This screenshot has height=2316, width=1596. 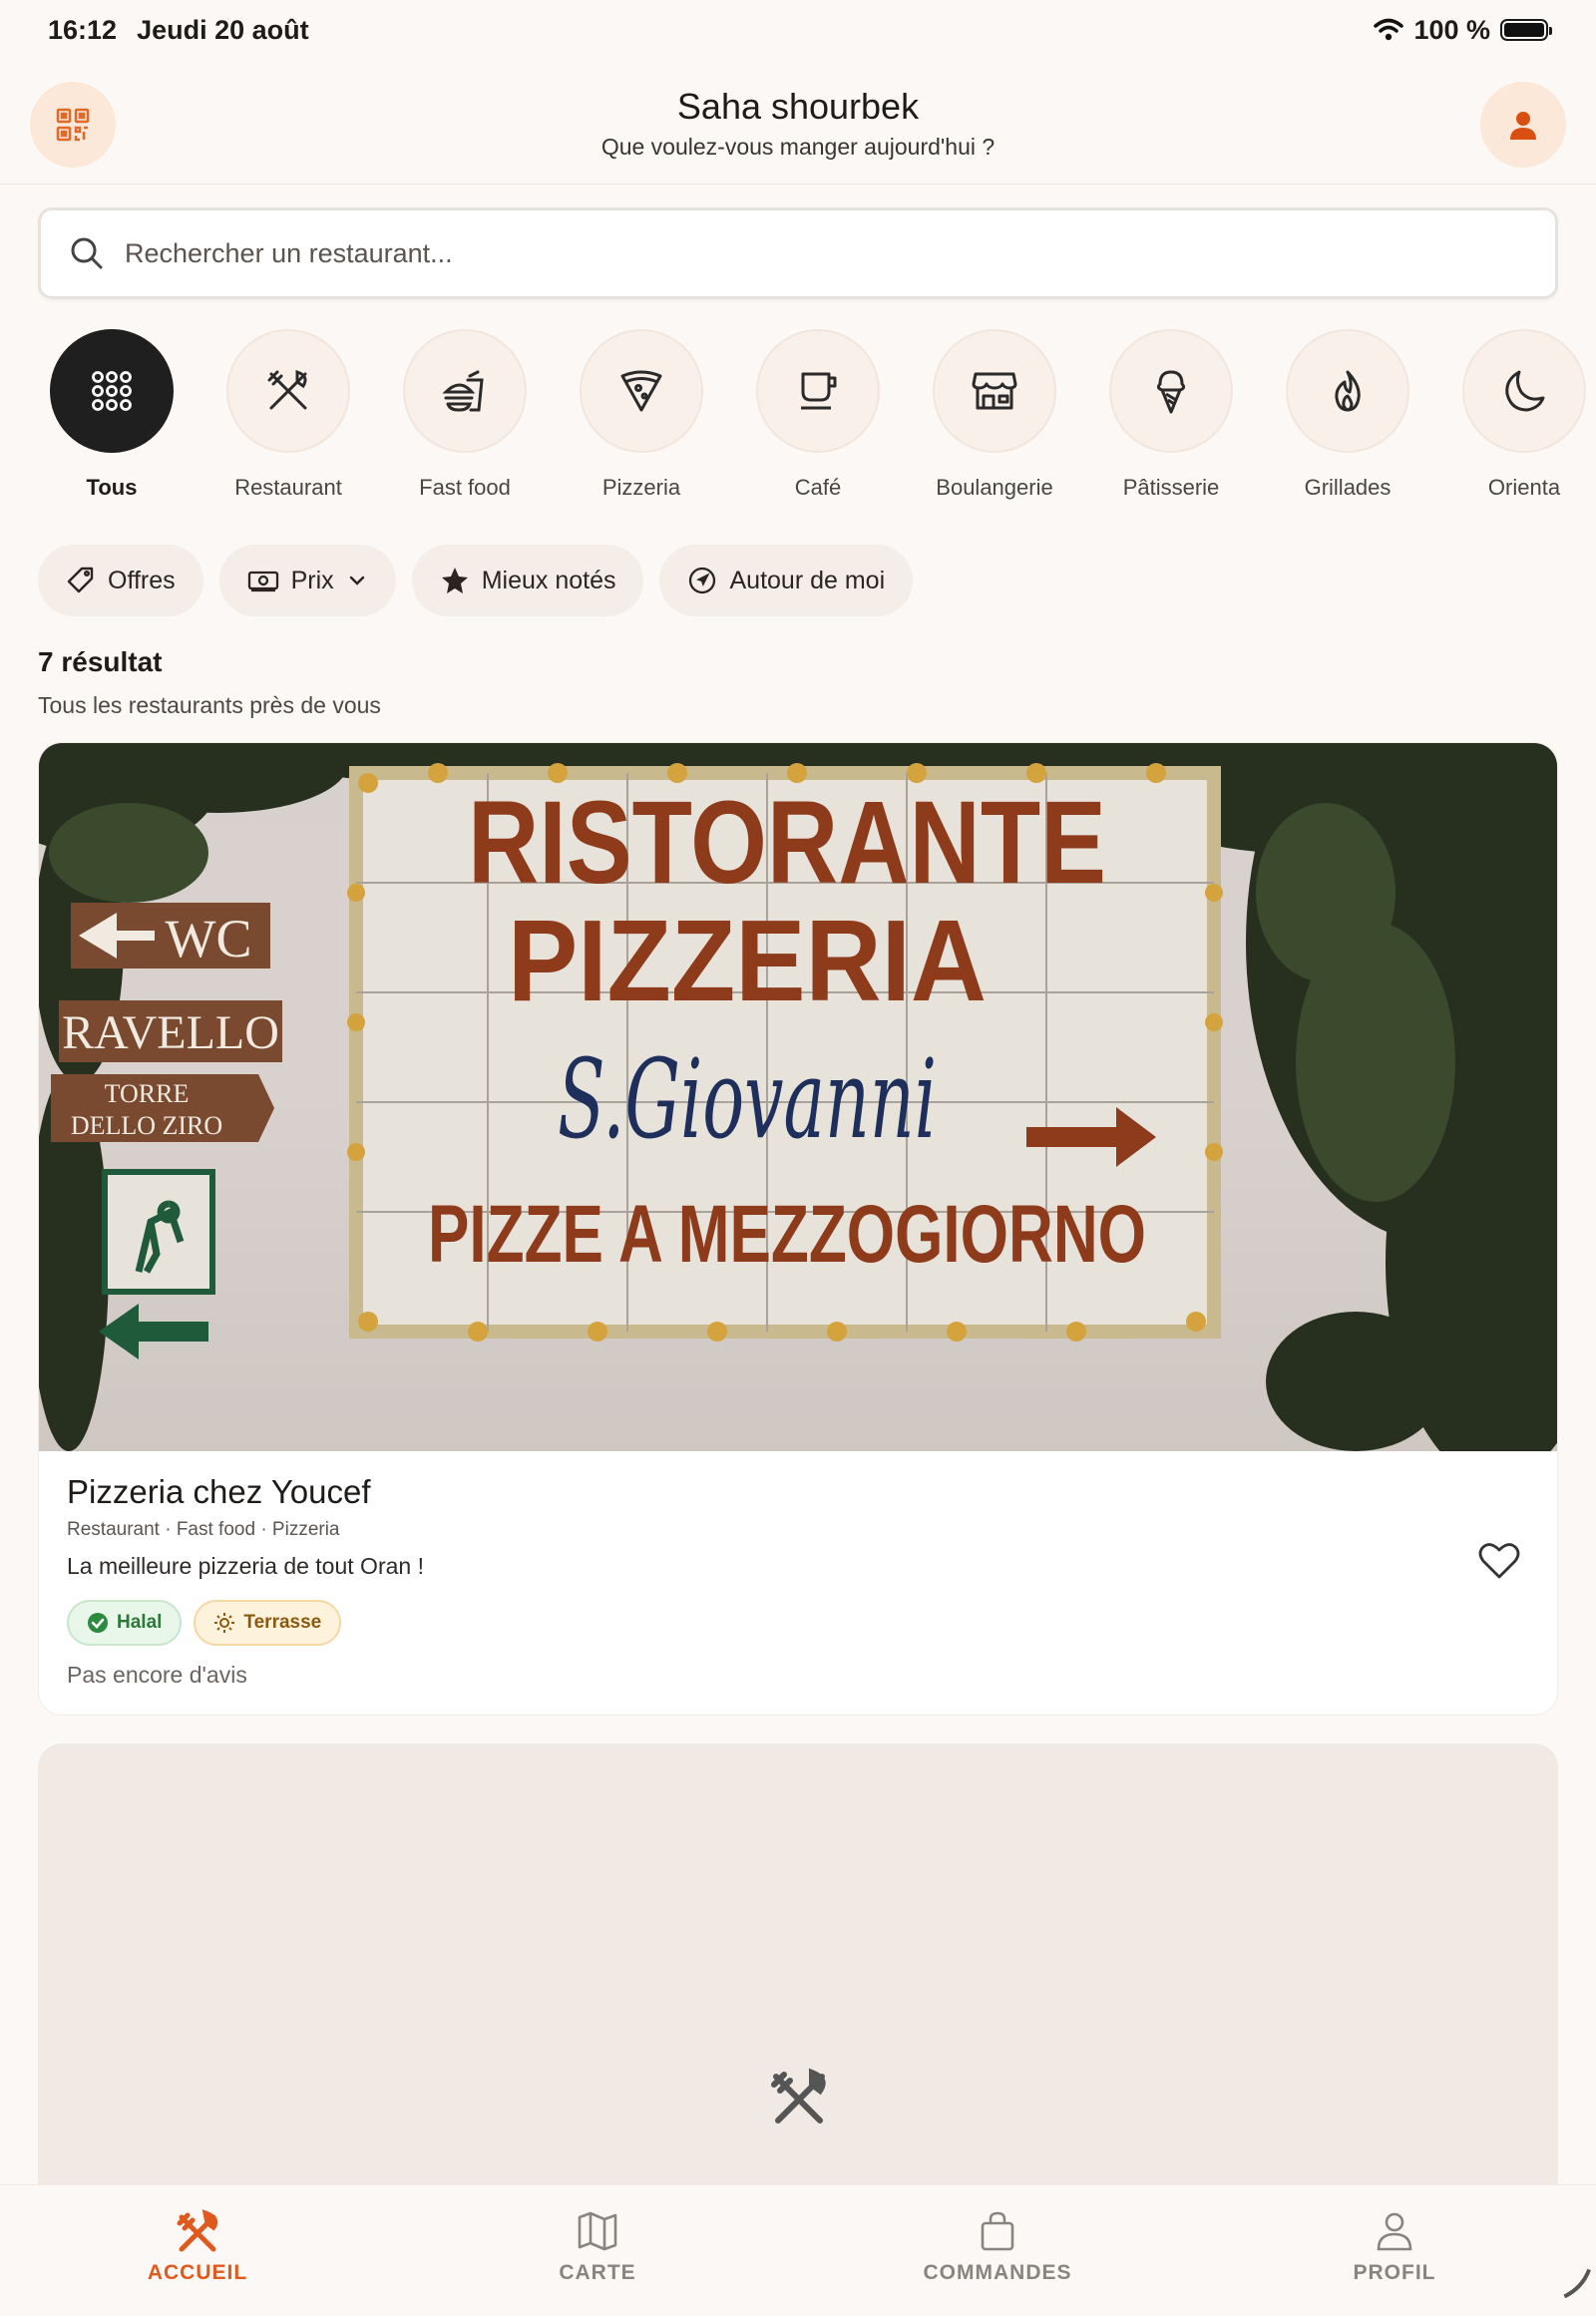 I want to click on bottom-navigation: ACCUEIL CARTE COMMANDES PROFIL, so click(x=798, y=2250).